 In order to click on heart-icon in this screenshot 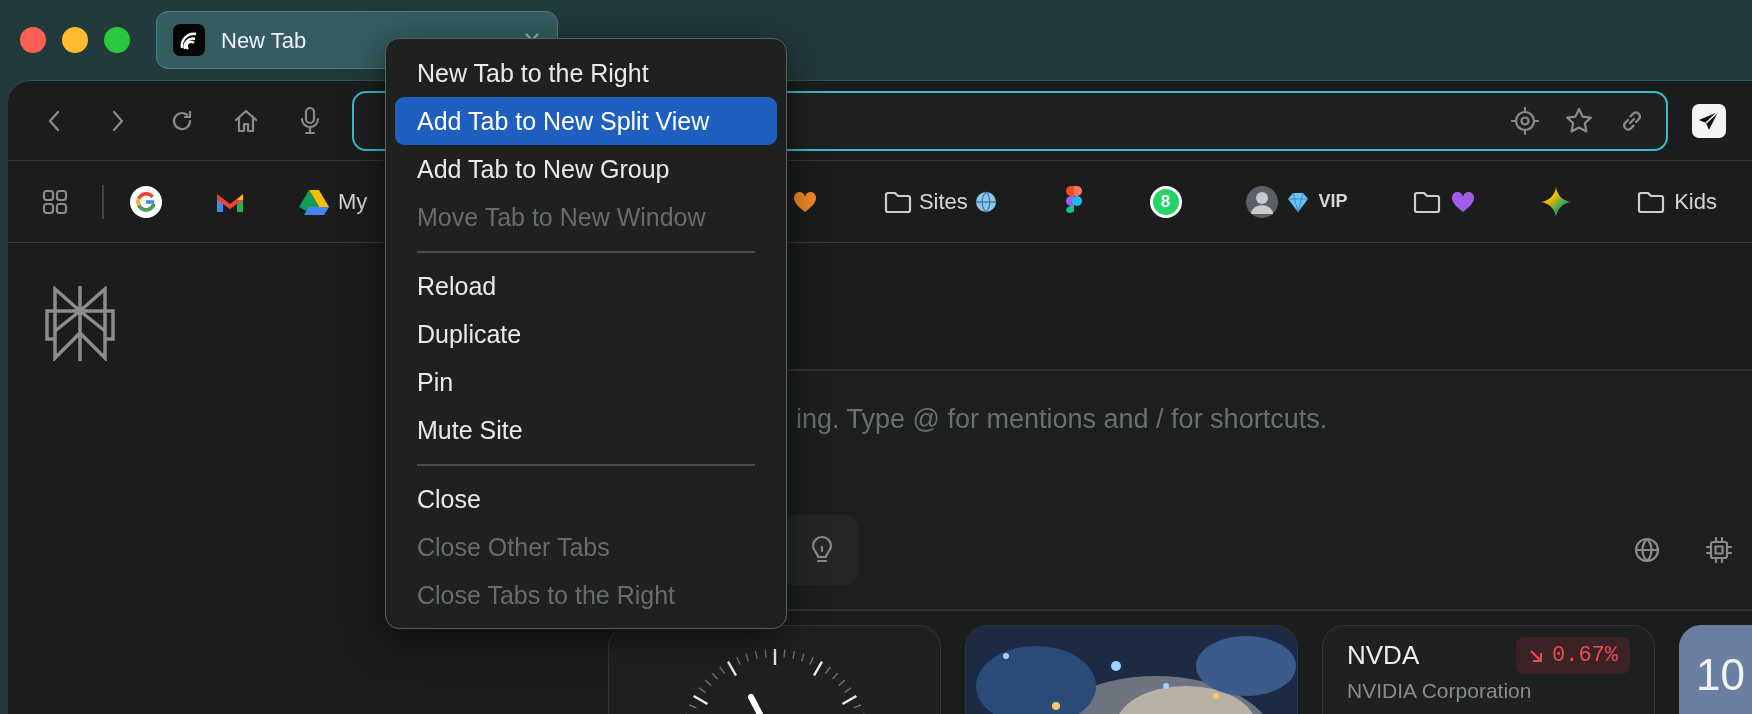, I will do `click(805, 201)`.